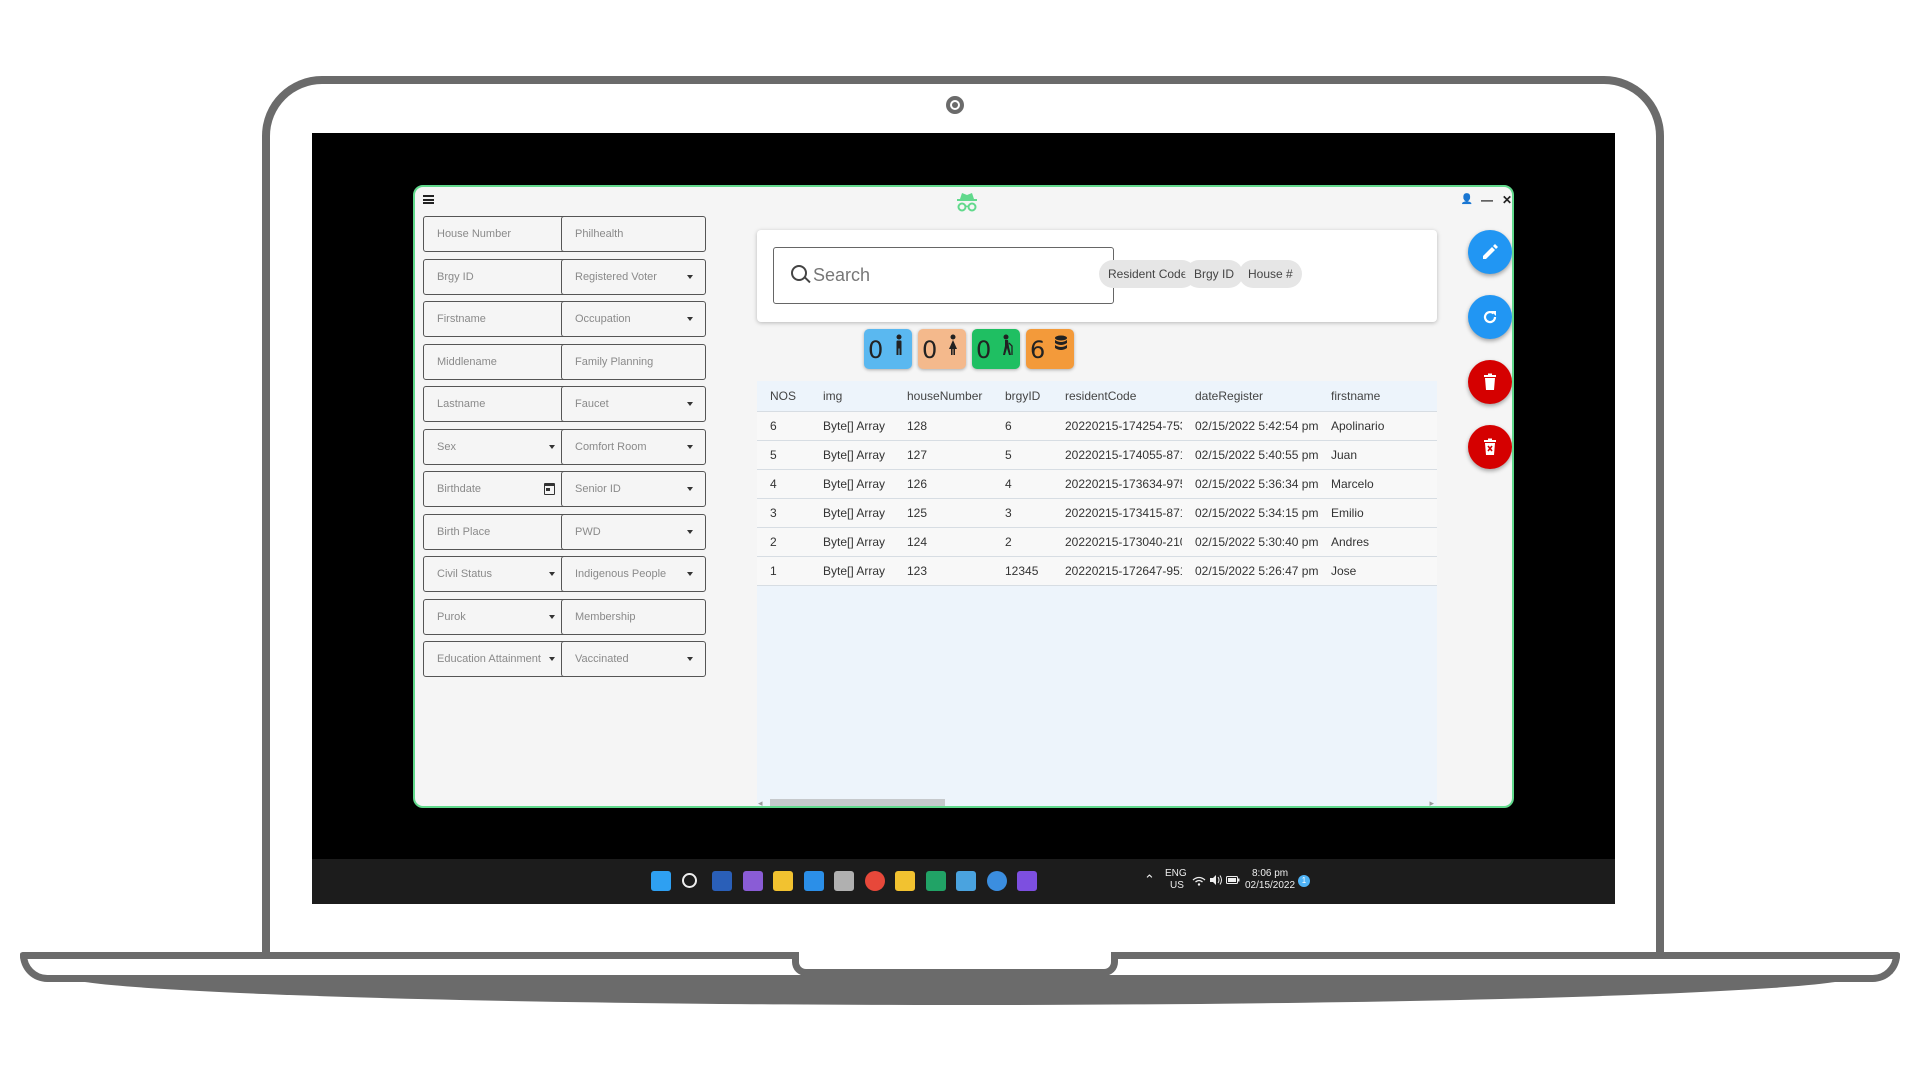 The width and height of the screenshot is (1920, 1080). Describe the element at coordinates (888, 349) in the screenshot. I see `stat-male: 0` at that location.